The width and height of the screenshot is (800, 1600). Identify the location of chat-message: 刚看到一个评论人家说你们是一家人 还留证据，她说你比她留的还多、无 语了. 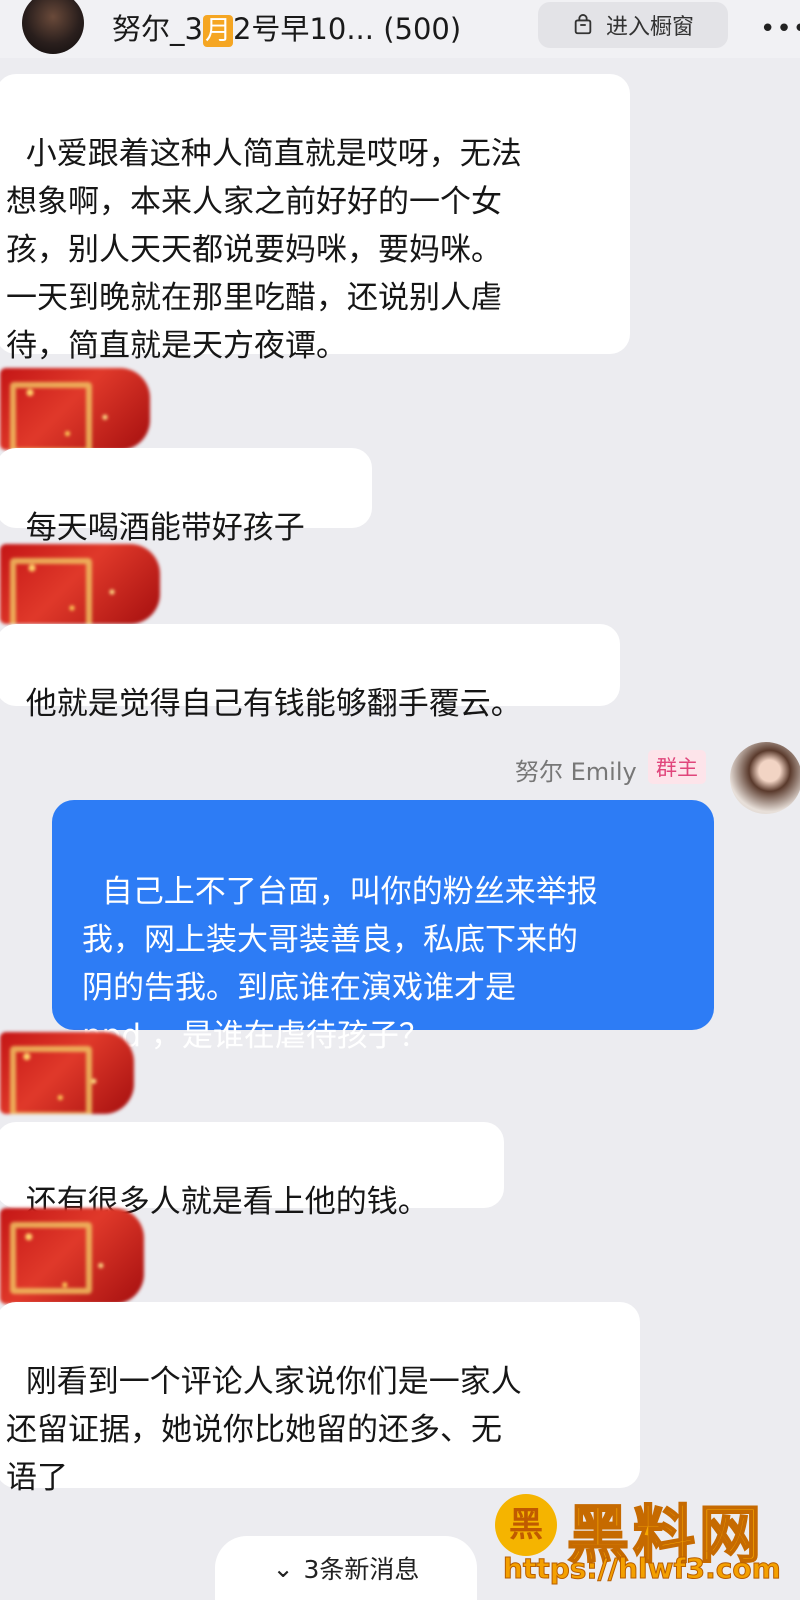
(320, 1399).